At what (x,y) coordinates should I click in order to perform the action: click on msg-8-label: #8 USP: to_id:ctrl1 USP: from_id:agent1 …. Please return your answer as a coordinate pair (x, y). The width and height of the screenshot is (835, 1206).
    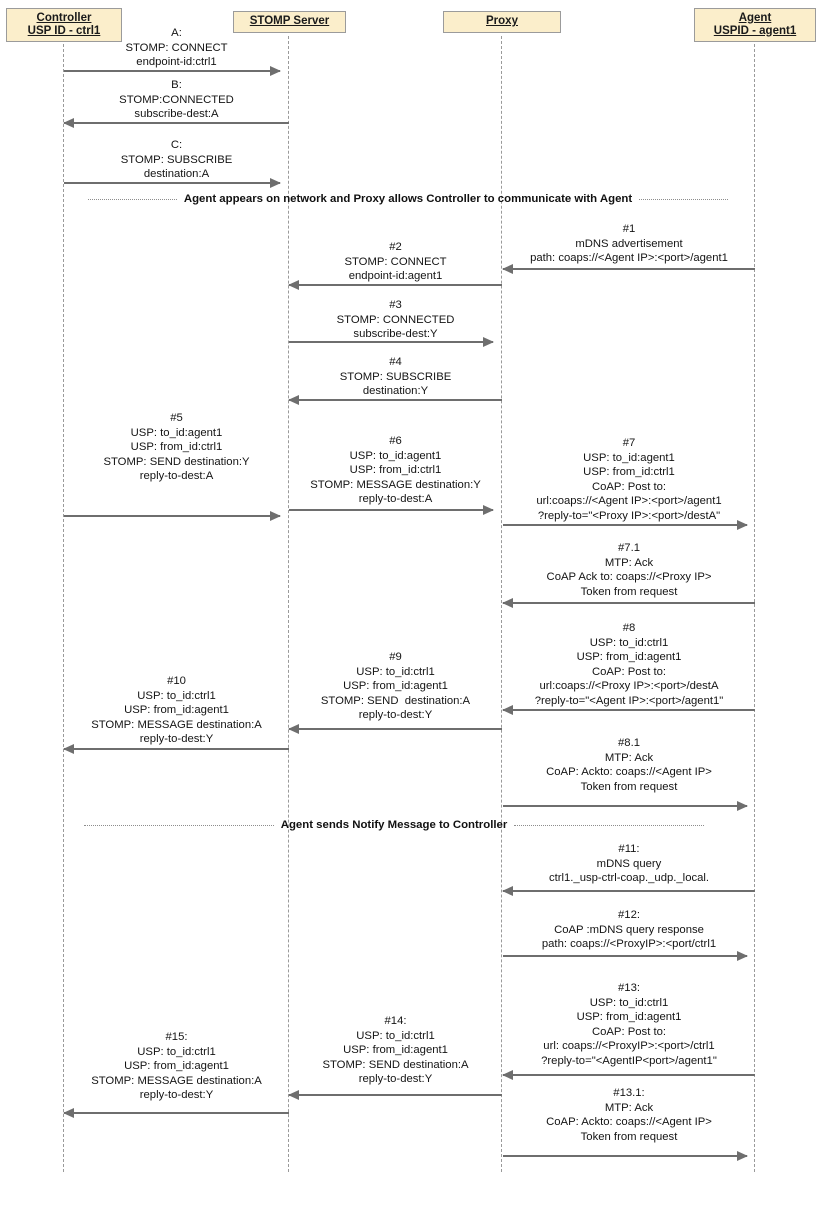
    Looking at the image, I should click on (629, 664).